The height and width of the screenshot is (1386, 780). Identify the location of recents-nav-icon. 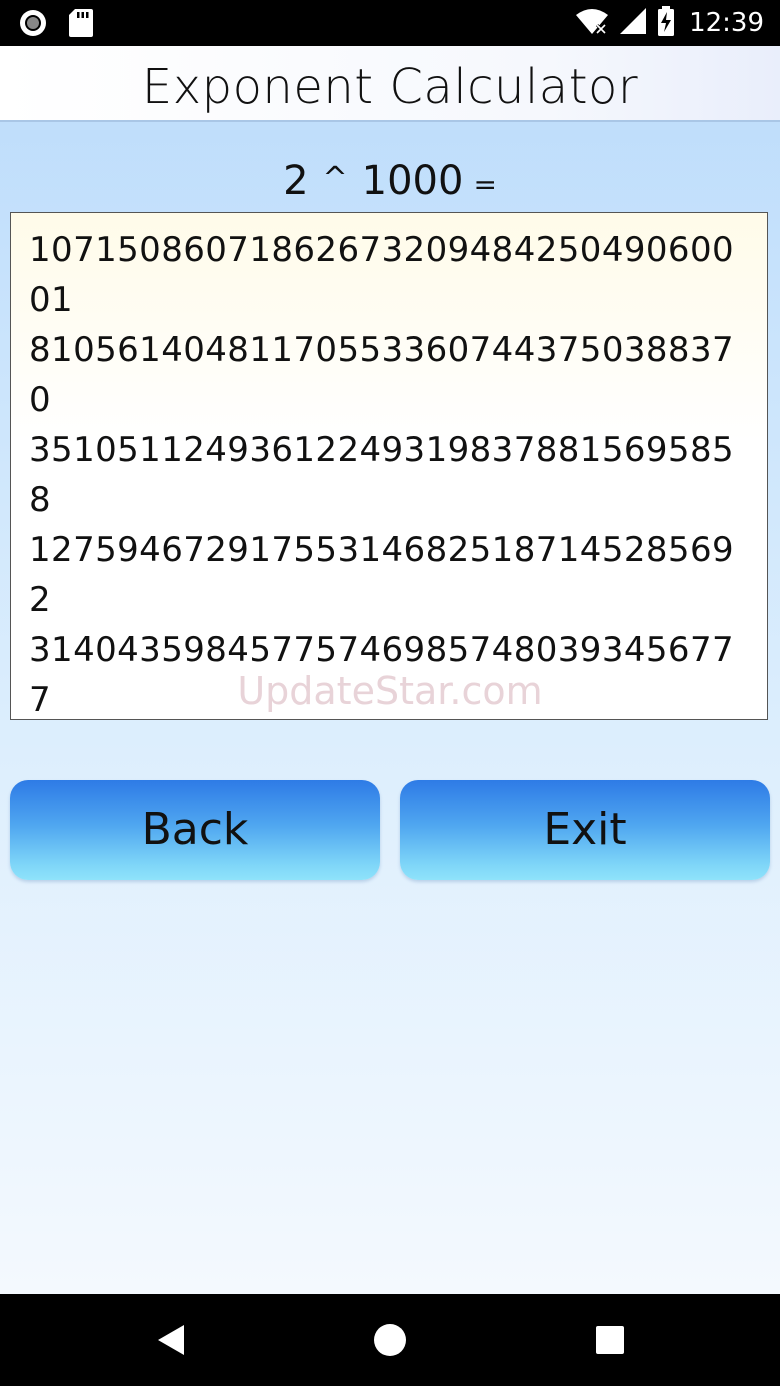
(610, 1340).